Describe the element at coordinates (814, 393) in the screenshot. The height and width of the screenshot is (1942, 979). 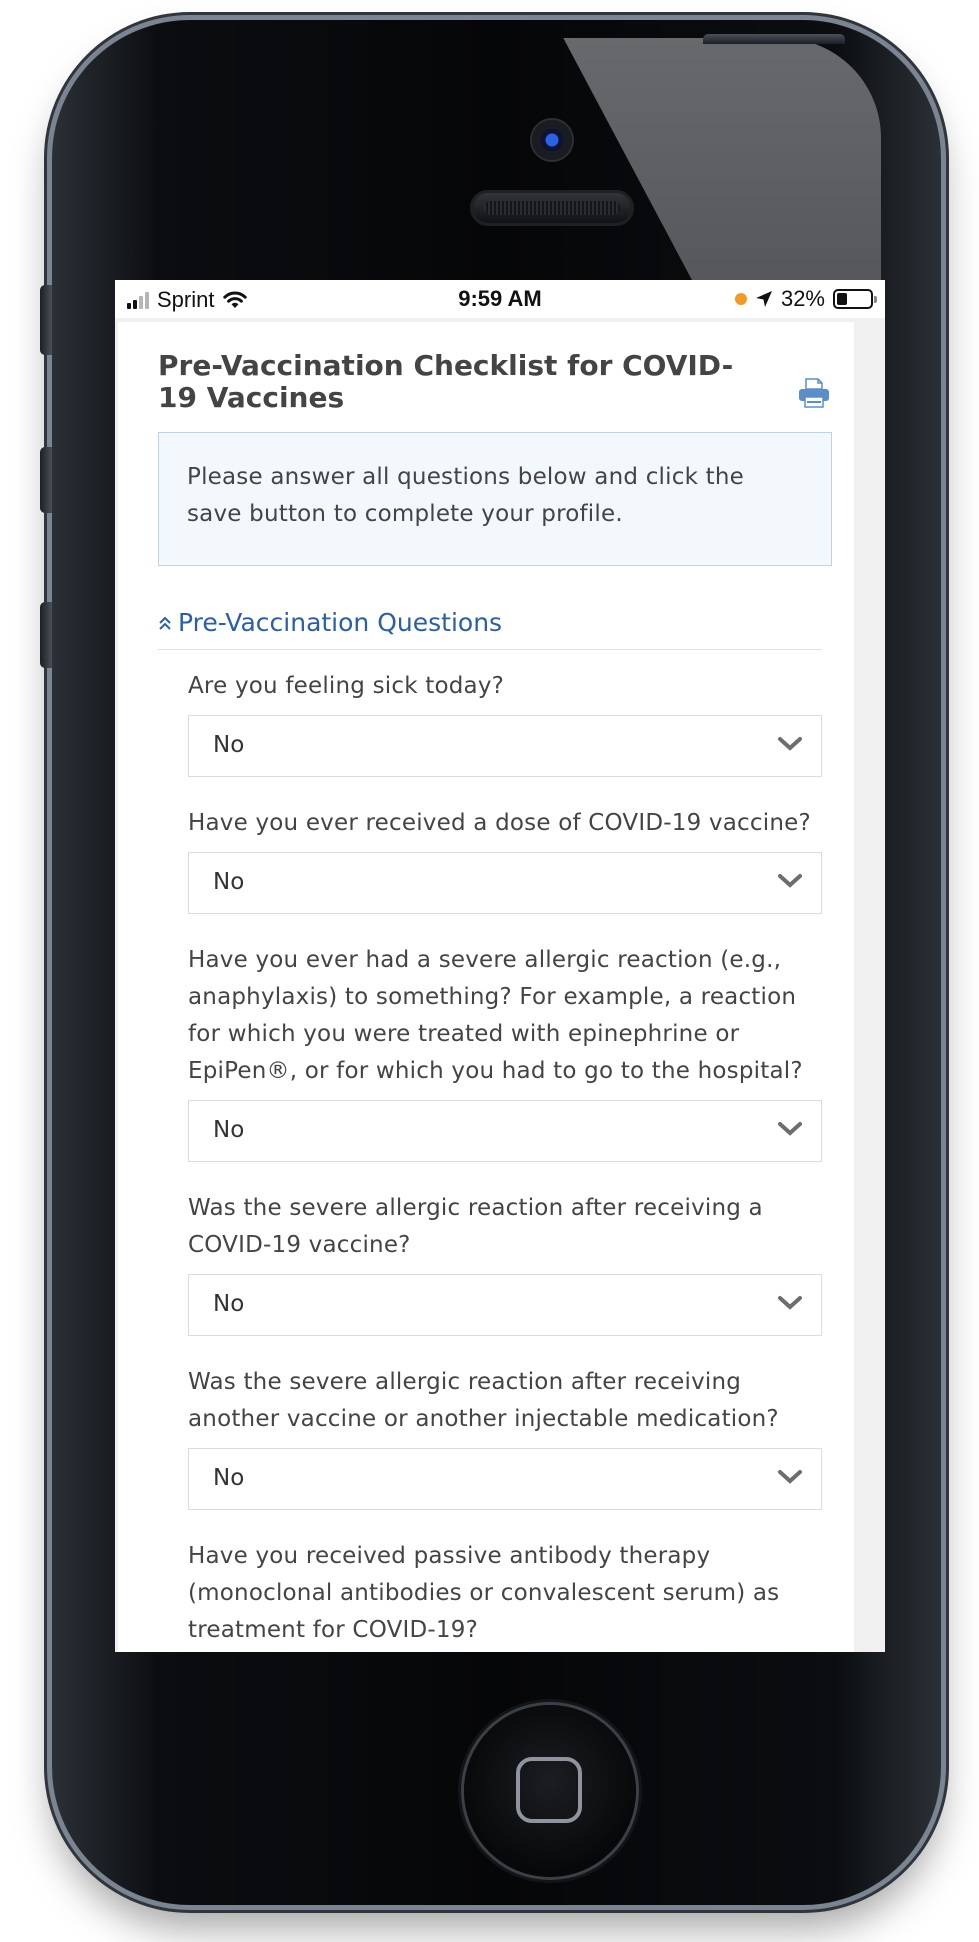
I see `print-icon` at that location.